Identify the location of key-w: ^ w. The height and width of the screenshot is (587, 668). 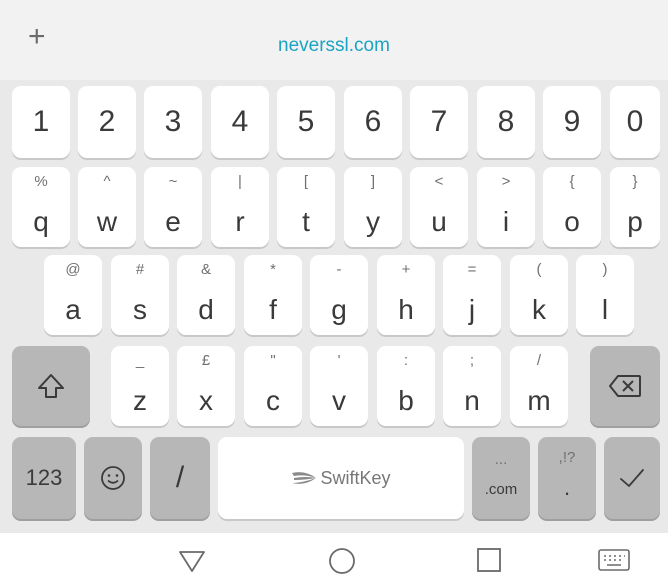
(107, 207).